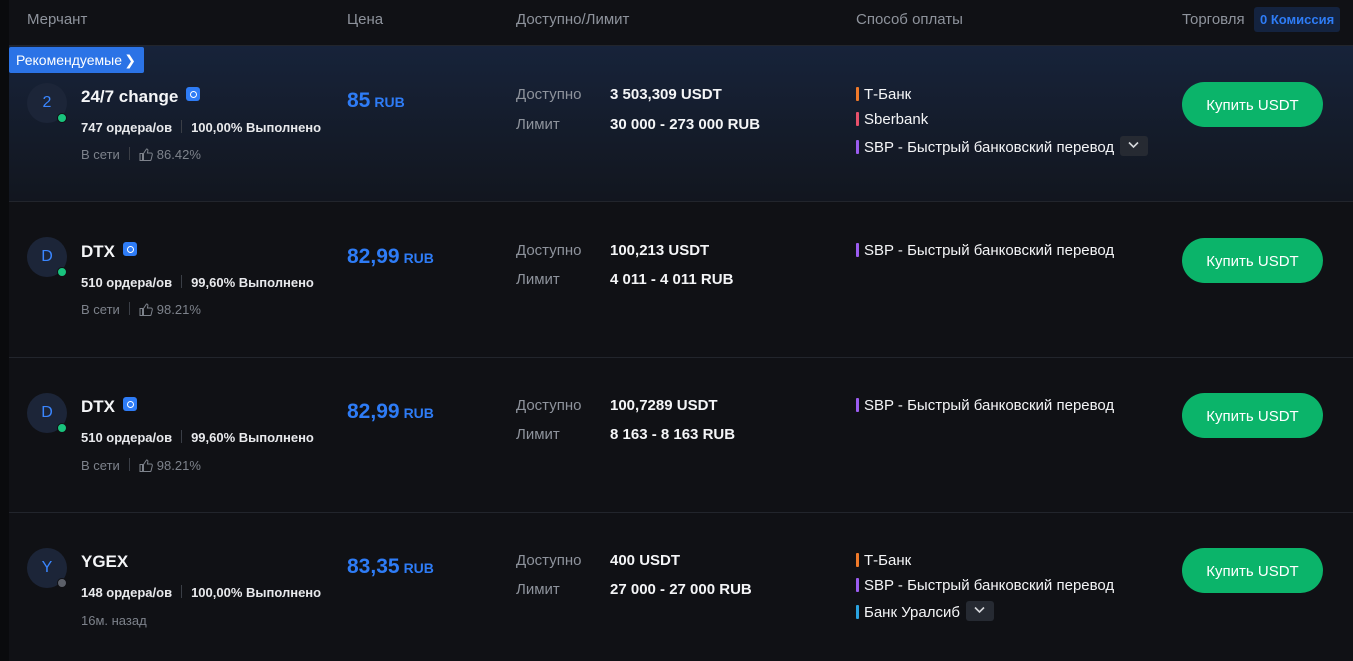  Describe the element at coordinates (373, 566) in the screenshot. I see `price-value: 83,35` at that location.